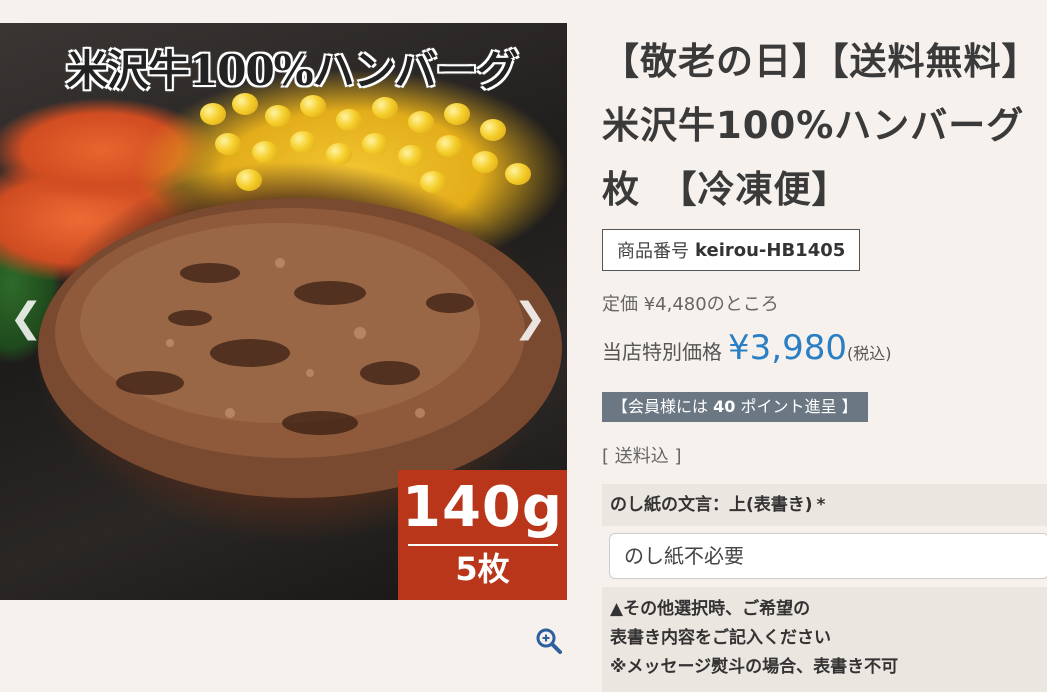  Describe the element at coordinates (754, 667) in the screenshot. I see `noshi-note-line: ※メッセージ熨斗の場合、表書き不可` at that location.